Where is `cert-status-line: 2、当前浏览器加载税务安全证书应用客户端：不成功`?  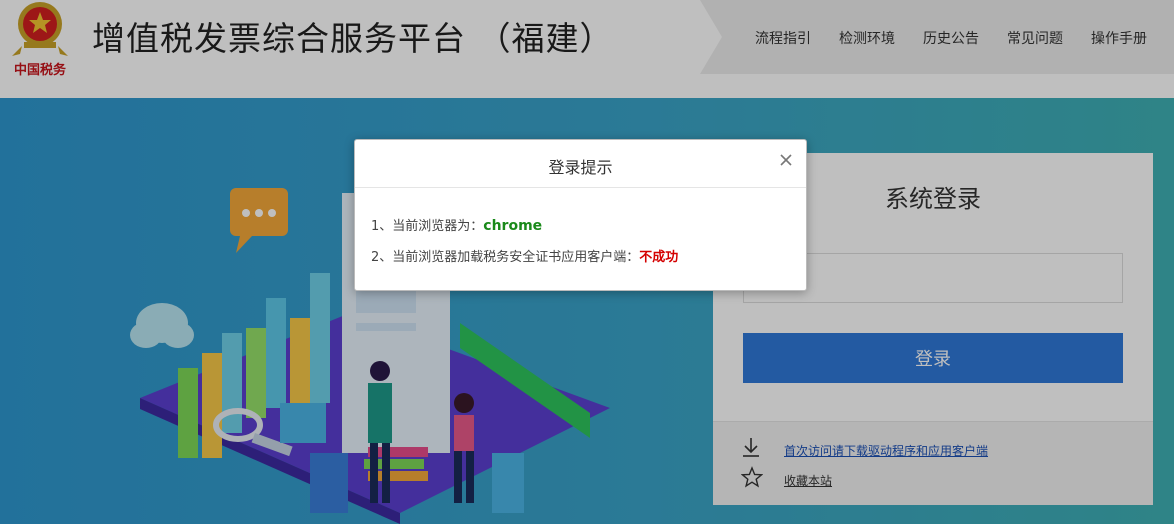 cert-status-line: 2、当前浏览器加载税务安全证书应用客户端：不成功 is located at coordinates (524, 255).